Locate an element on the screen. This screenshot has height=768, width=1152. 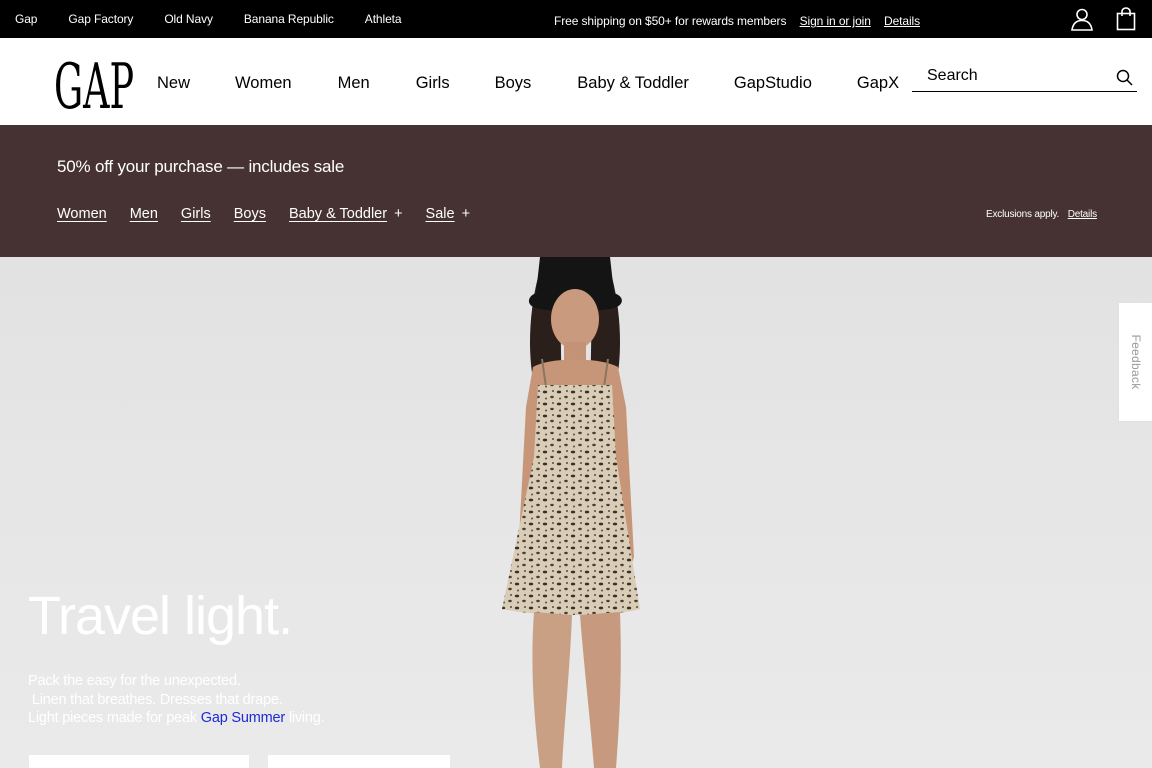
promo-link-sale-group: Sale + is located at coordinates (448, 214).